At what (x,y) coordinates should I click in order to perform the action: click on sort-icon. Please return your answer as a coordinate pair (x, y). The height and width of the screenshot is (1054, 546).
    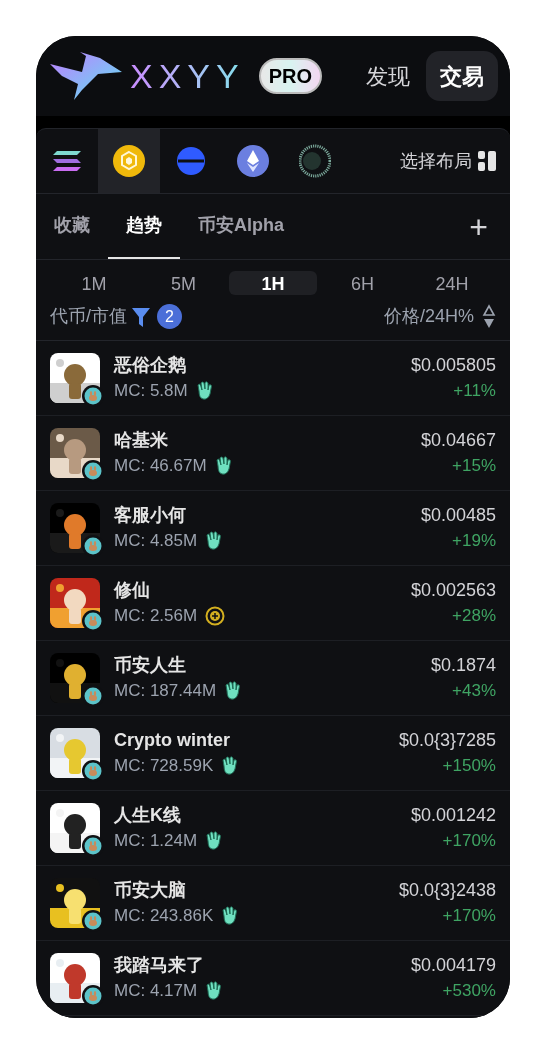
    Looking at the image, I should click on (489, 316).